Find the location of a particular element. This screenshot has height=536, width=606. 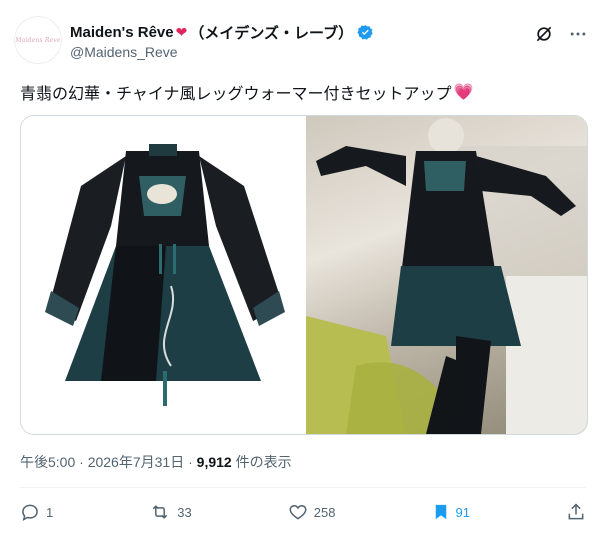

view-count: 9,912 is located at coordinates (214, 462).